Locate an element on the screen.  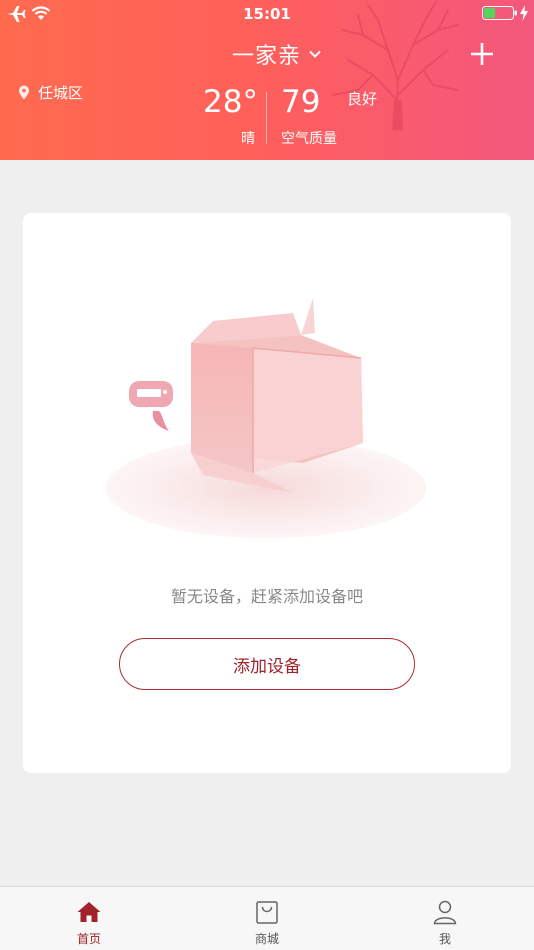
tab-label-mall: 商城 is located at coordinates (266, 939).